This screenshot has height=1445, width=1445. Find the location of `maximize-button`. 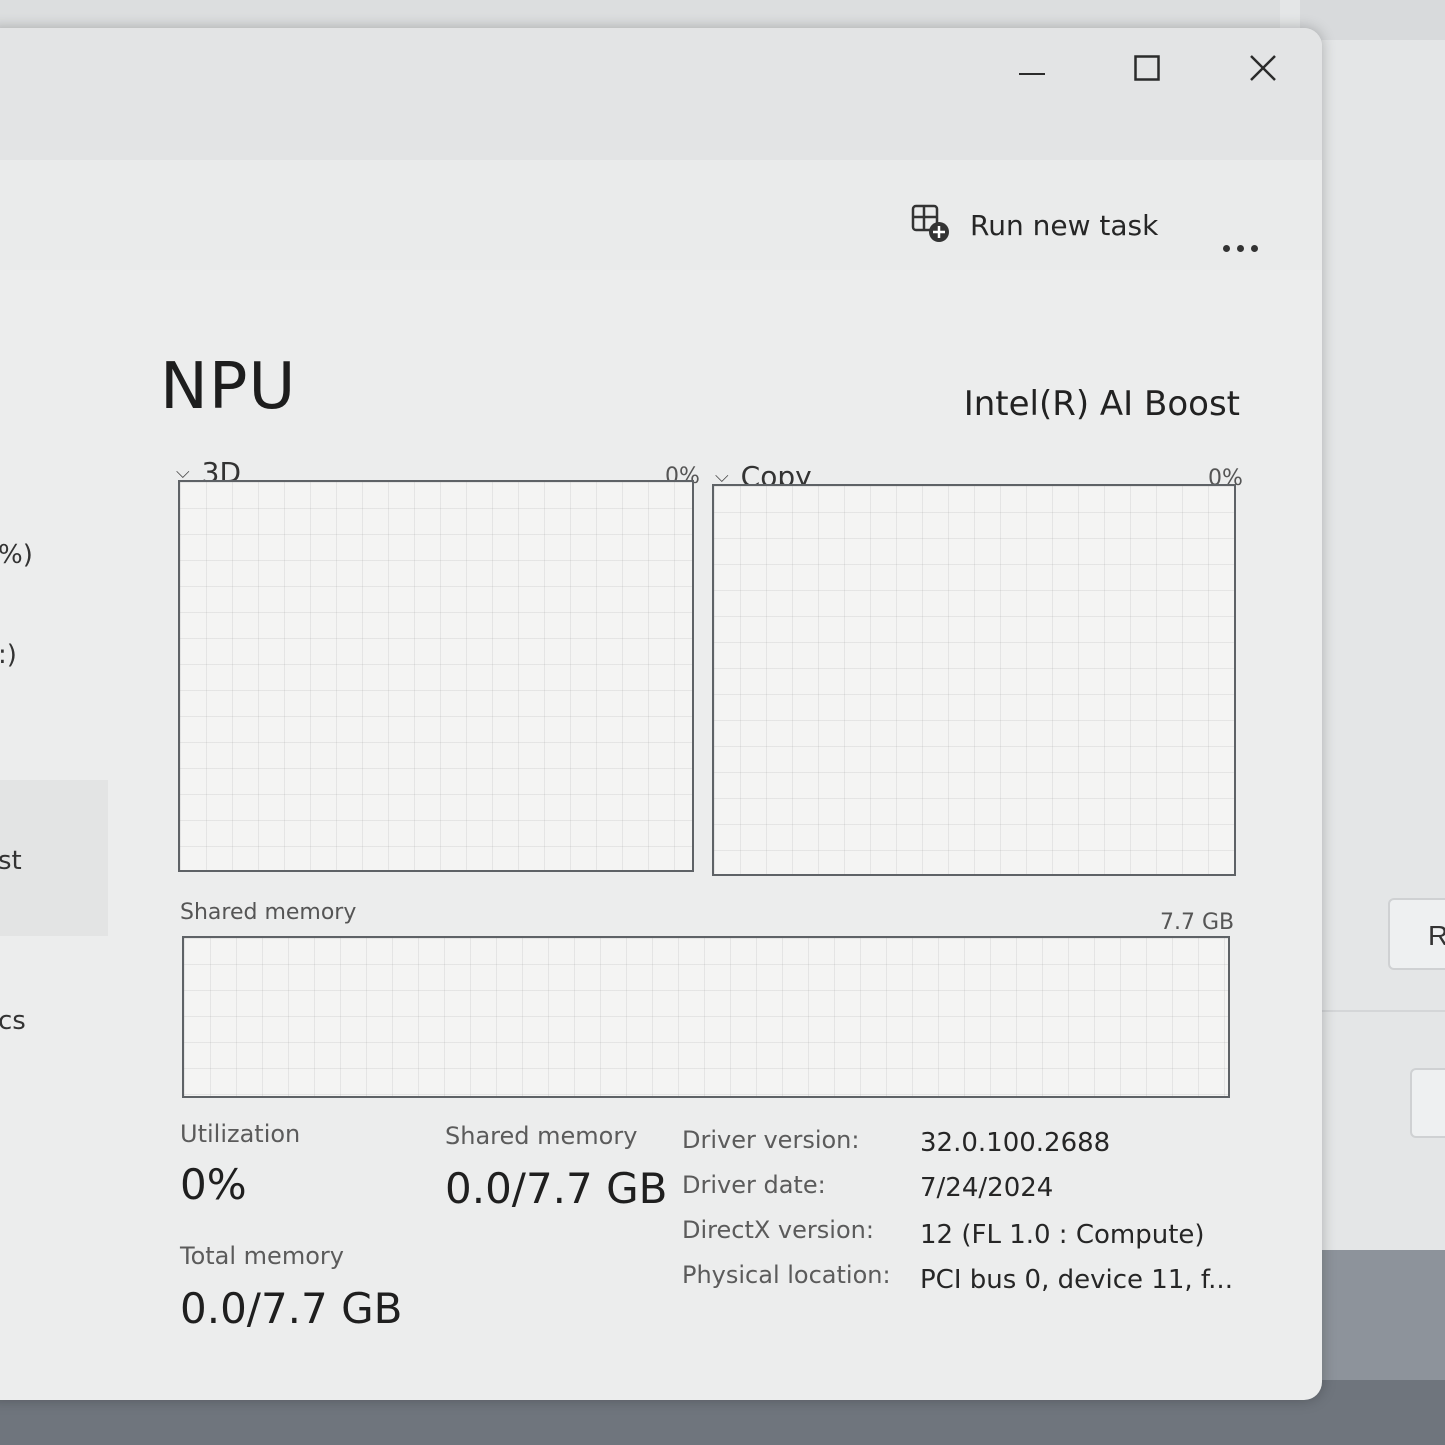

maximize-button is located at coordinates (1147, 70).